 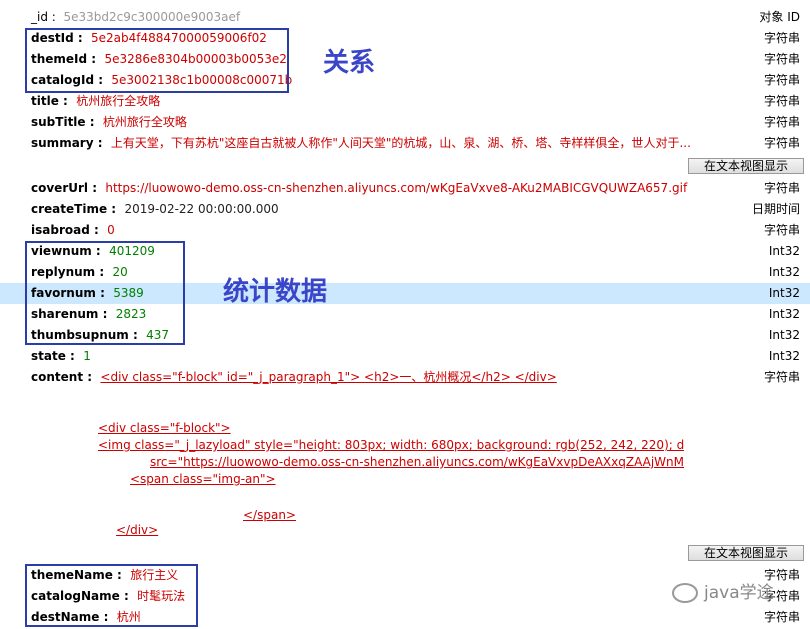 I want to click on field-row-subTitle: subTitle : 杭州旅行全攻略 字符串, so click(x=405, y=122).